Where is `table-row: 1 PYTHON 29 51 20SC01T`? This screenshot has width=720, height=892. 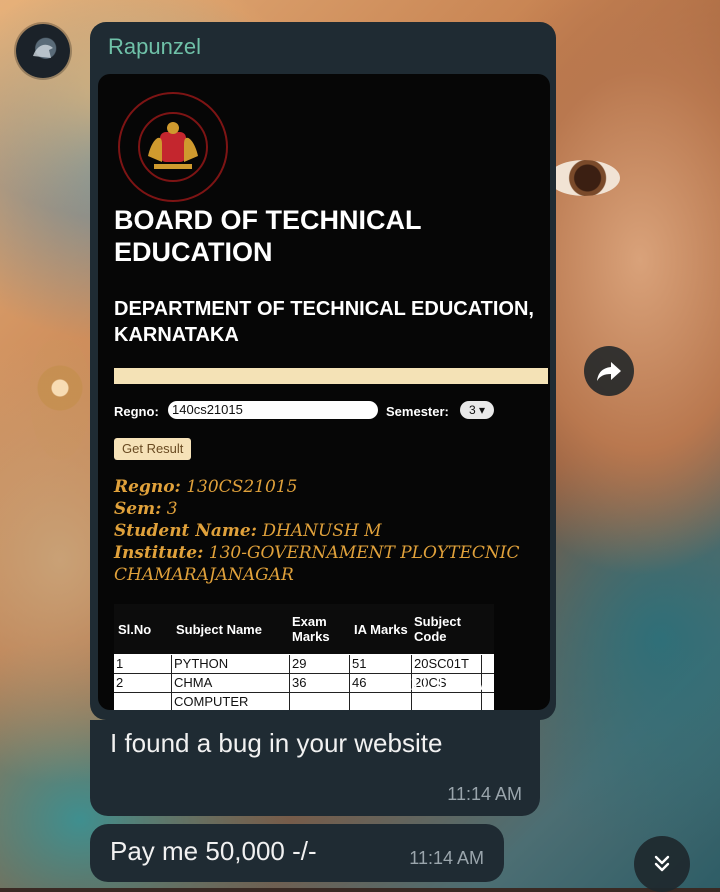
table-row: 1 PYTHON 29 51 20SC01T is located at coordinates (304, 664).